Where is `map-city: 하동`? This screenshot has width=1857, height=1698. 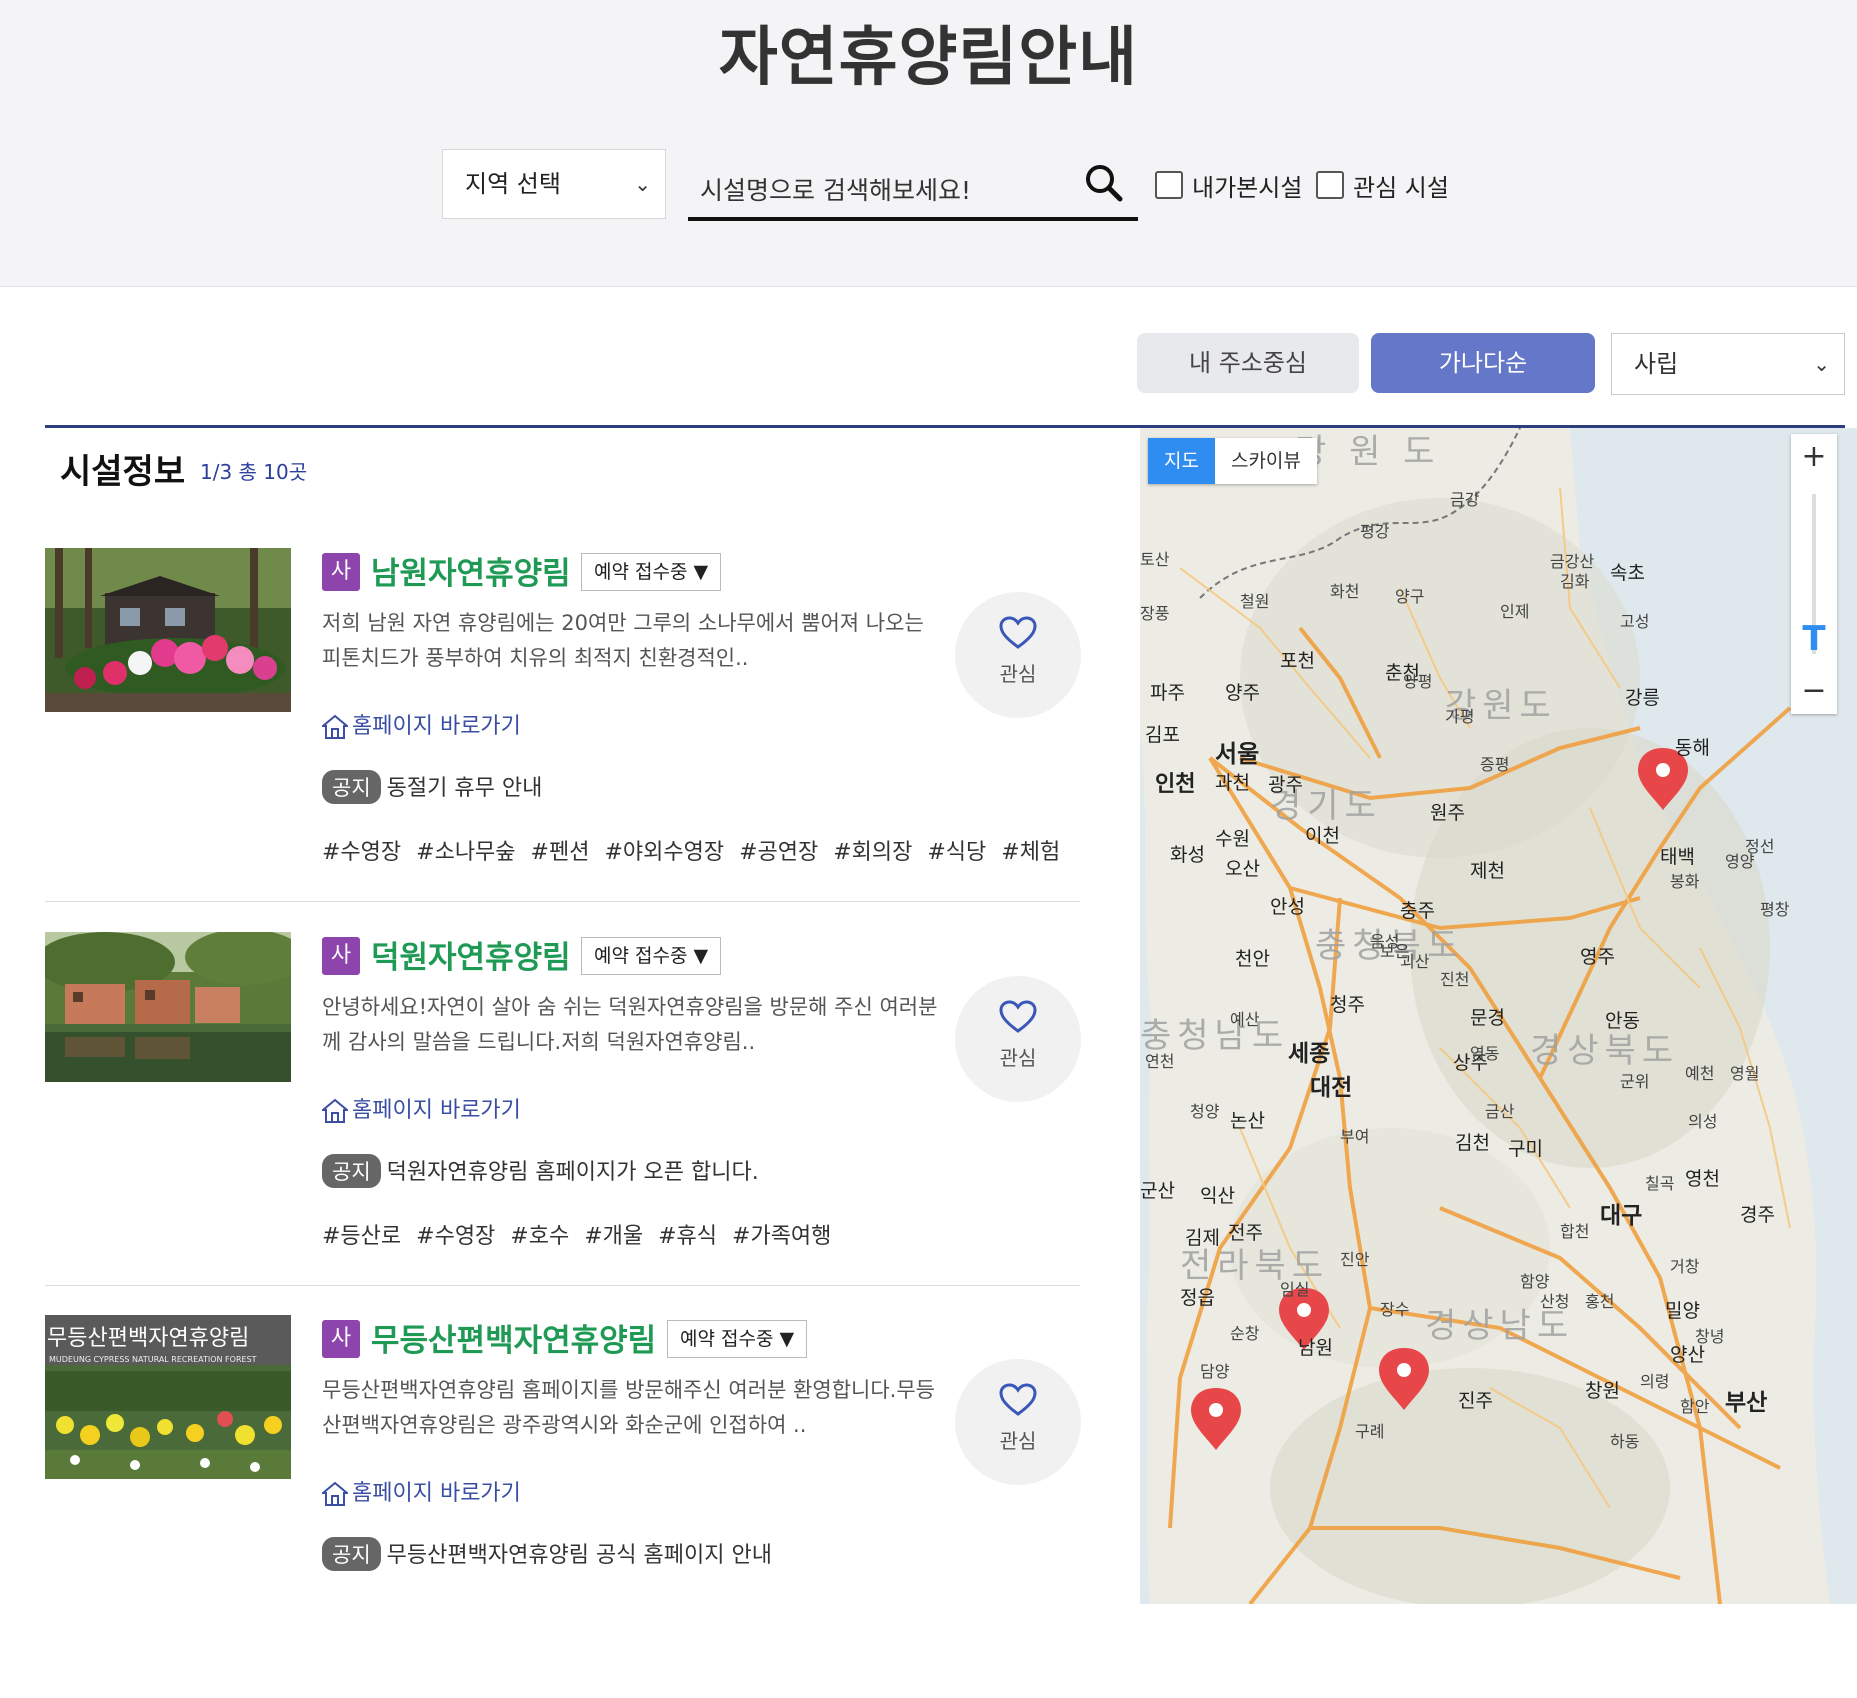
map-city: 하동 is located at coordinates (1625, 1441).